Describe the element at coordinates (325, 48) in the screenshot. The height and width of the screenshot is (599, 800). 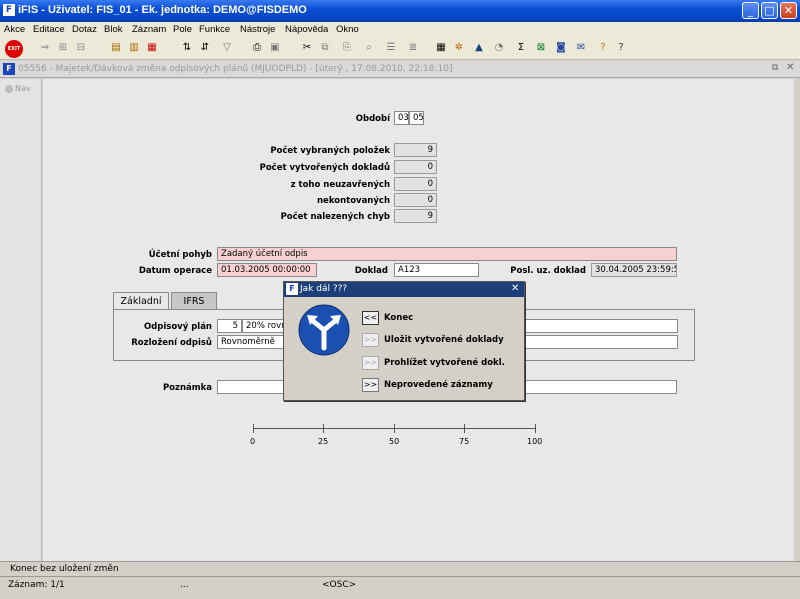
I see `copy-icon: ⧉` at that location.